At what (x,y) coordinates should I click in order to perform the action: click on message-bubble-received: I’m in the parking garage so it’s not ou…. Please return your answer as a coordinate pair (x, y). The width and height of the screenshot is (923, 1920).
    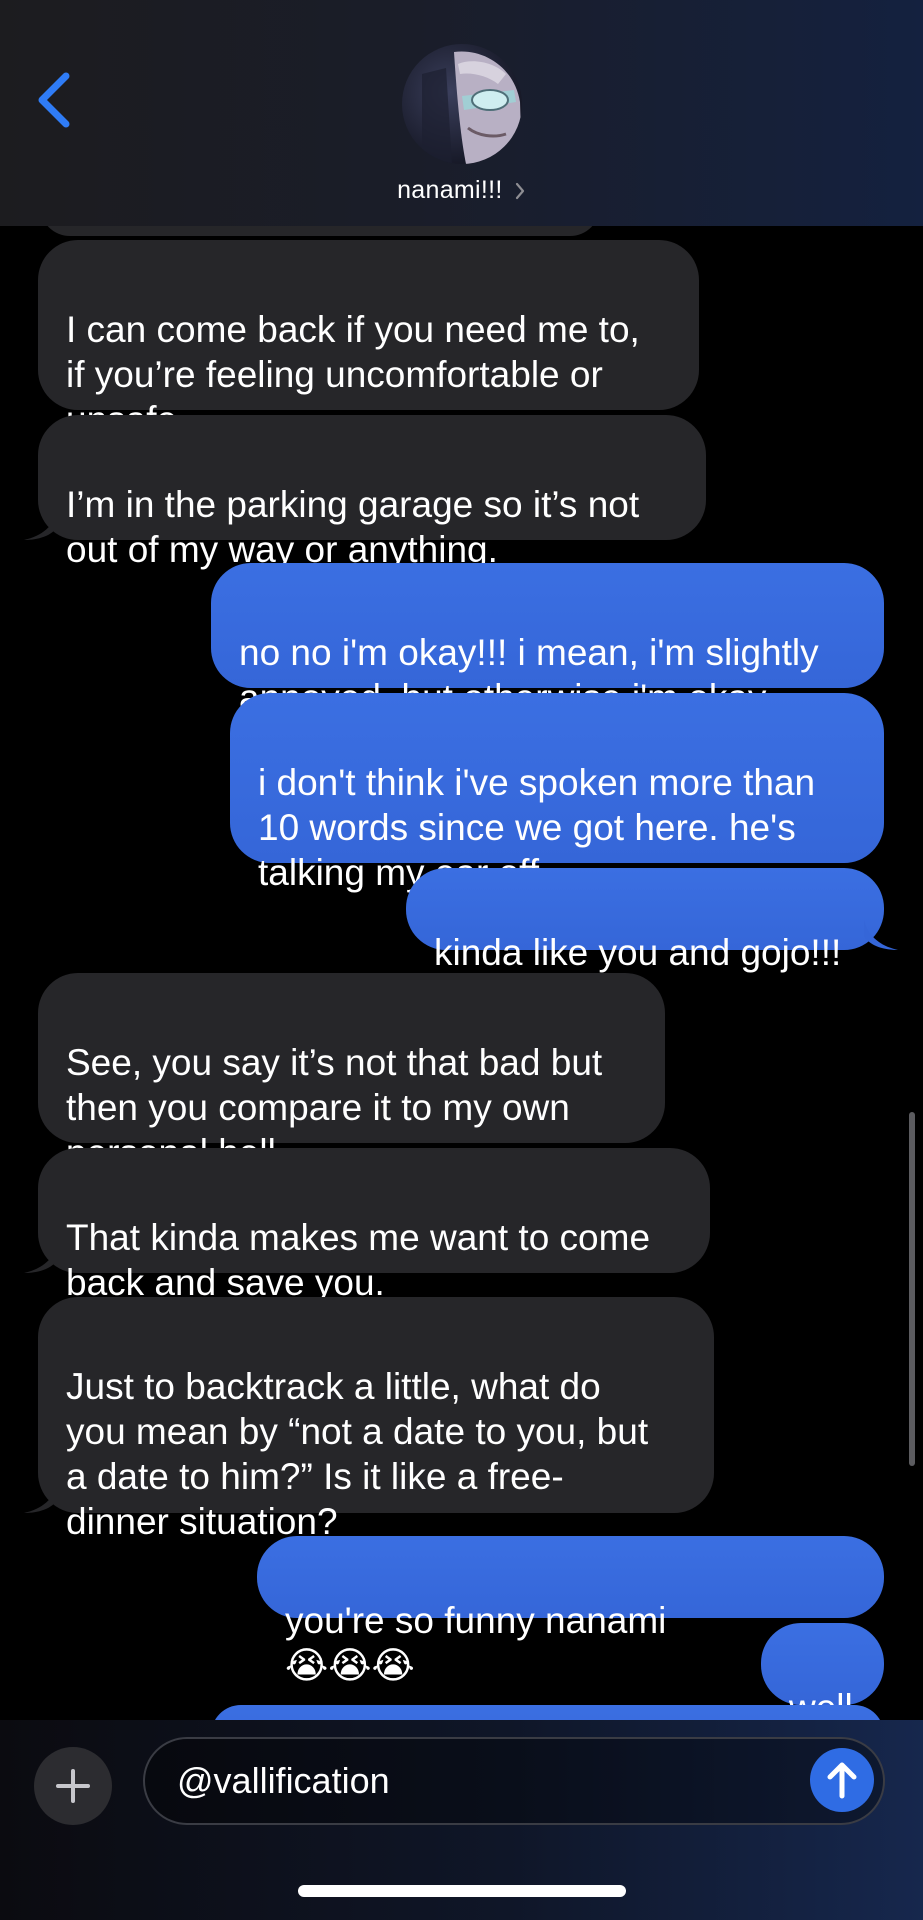
    Looking at the image, I should click on (372, 492).